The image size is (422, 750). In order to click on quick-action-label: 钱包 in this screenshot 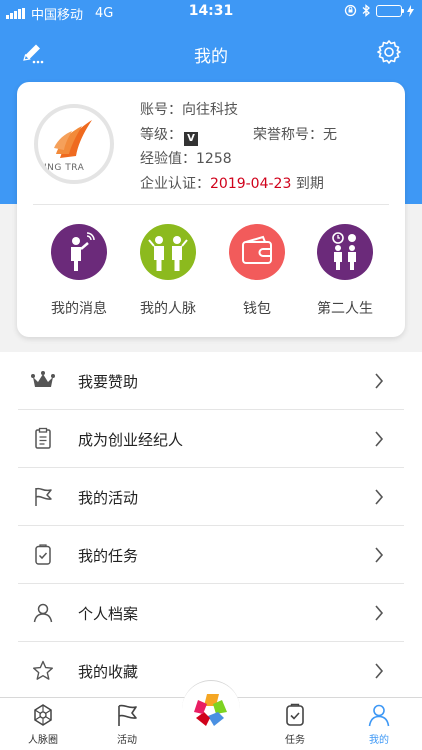, I will do `click(257, 309)`.